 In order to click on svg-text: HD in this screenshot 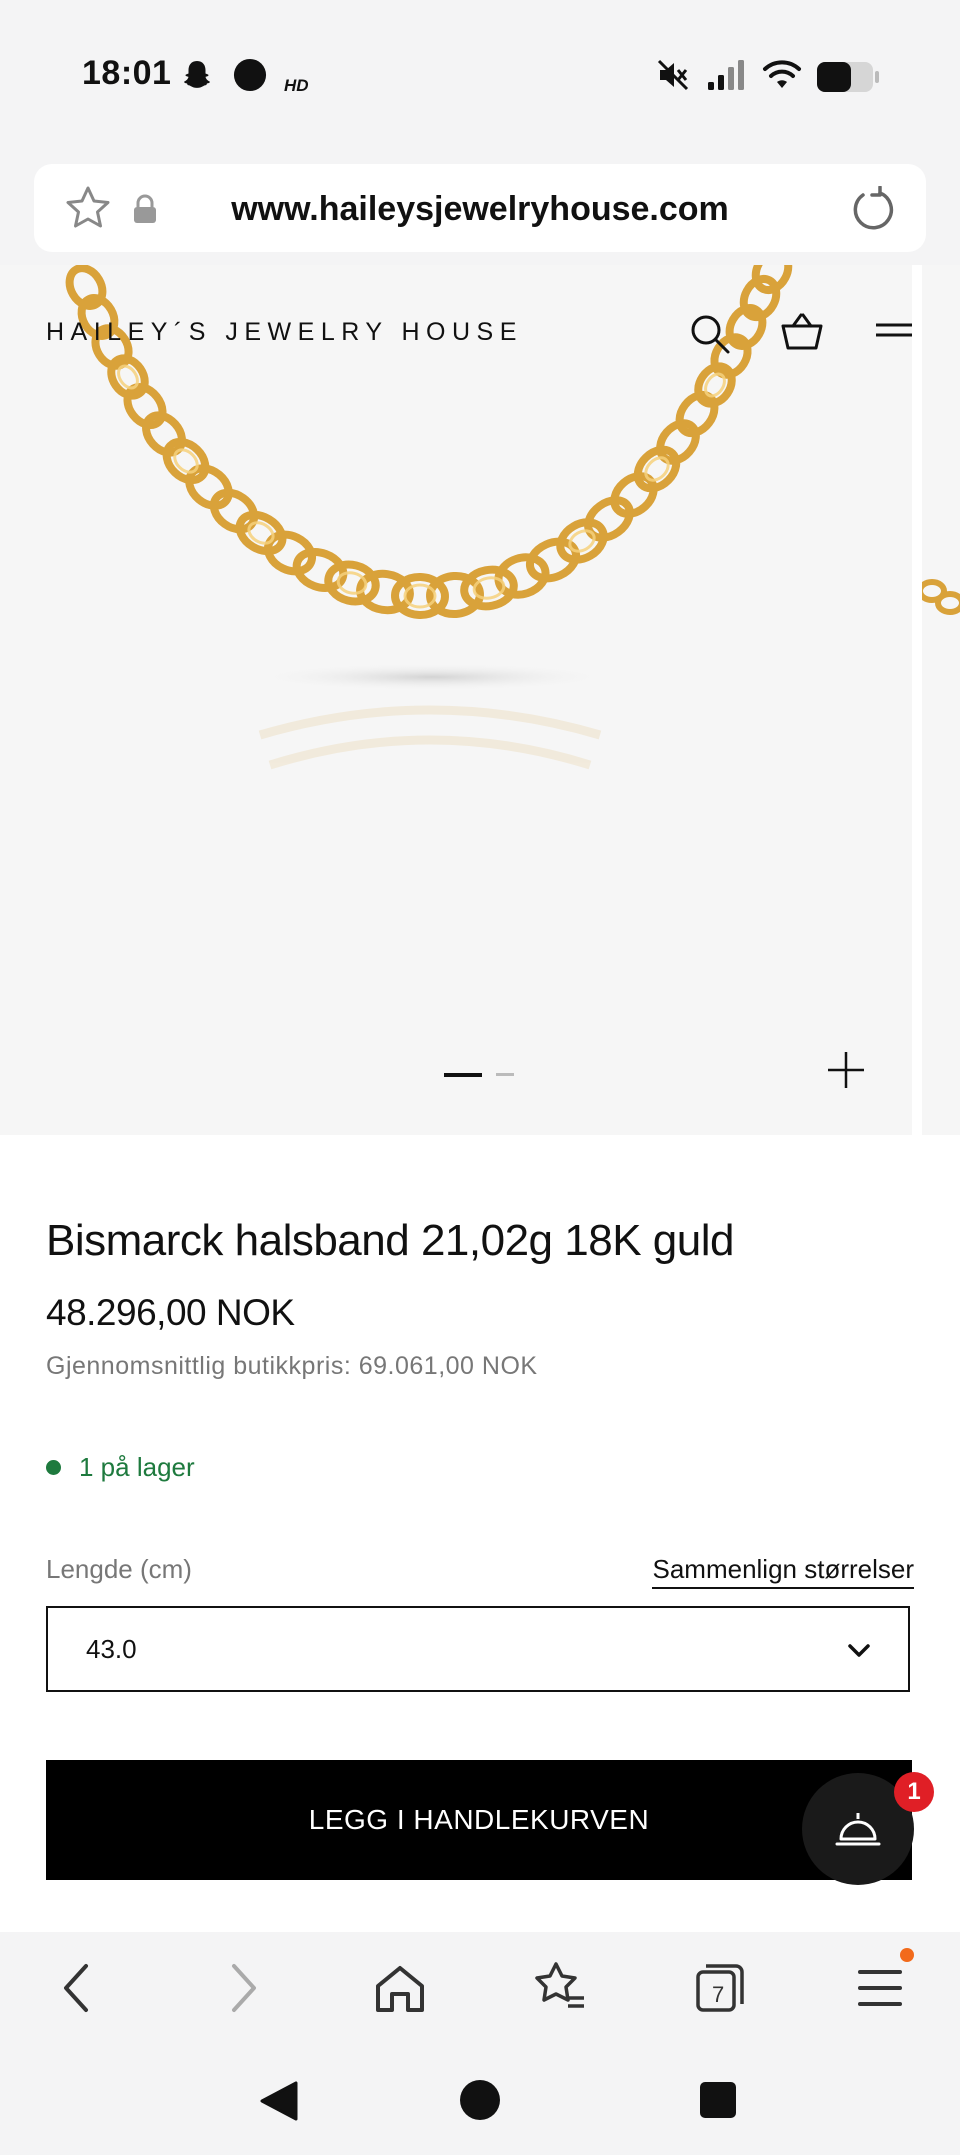, I will do `click(296, 85)`.